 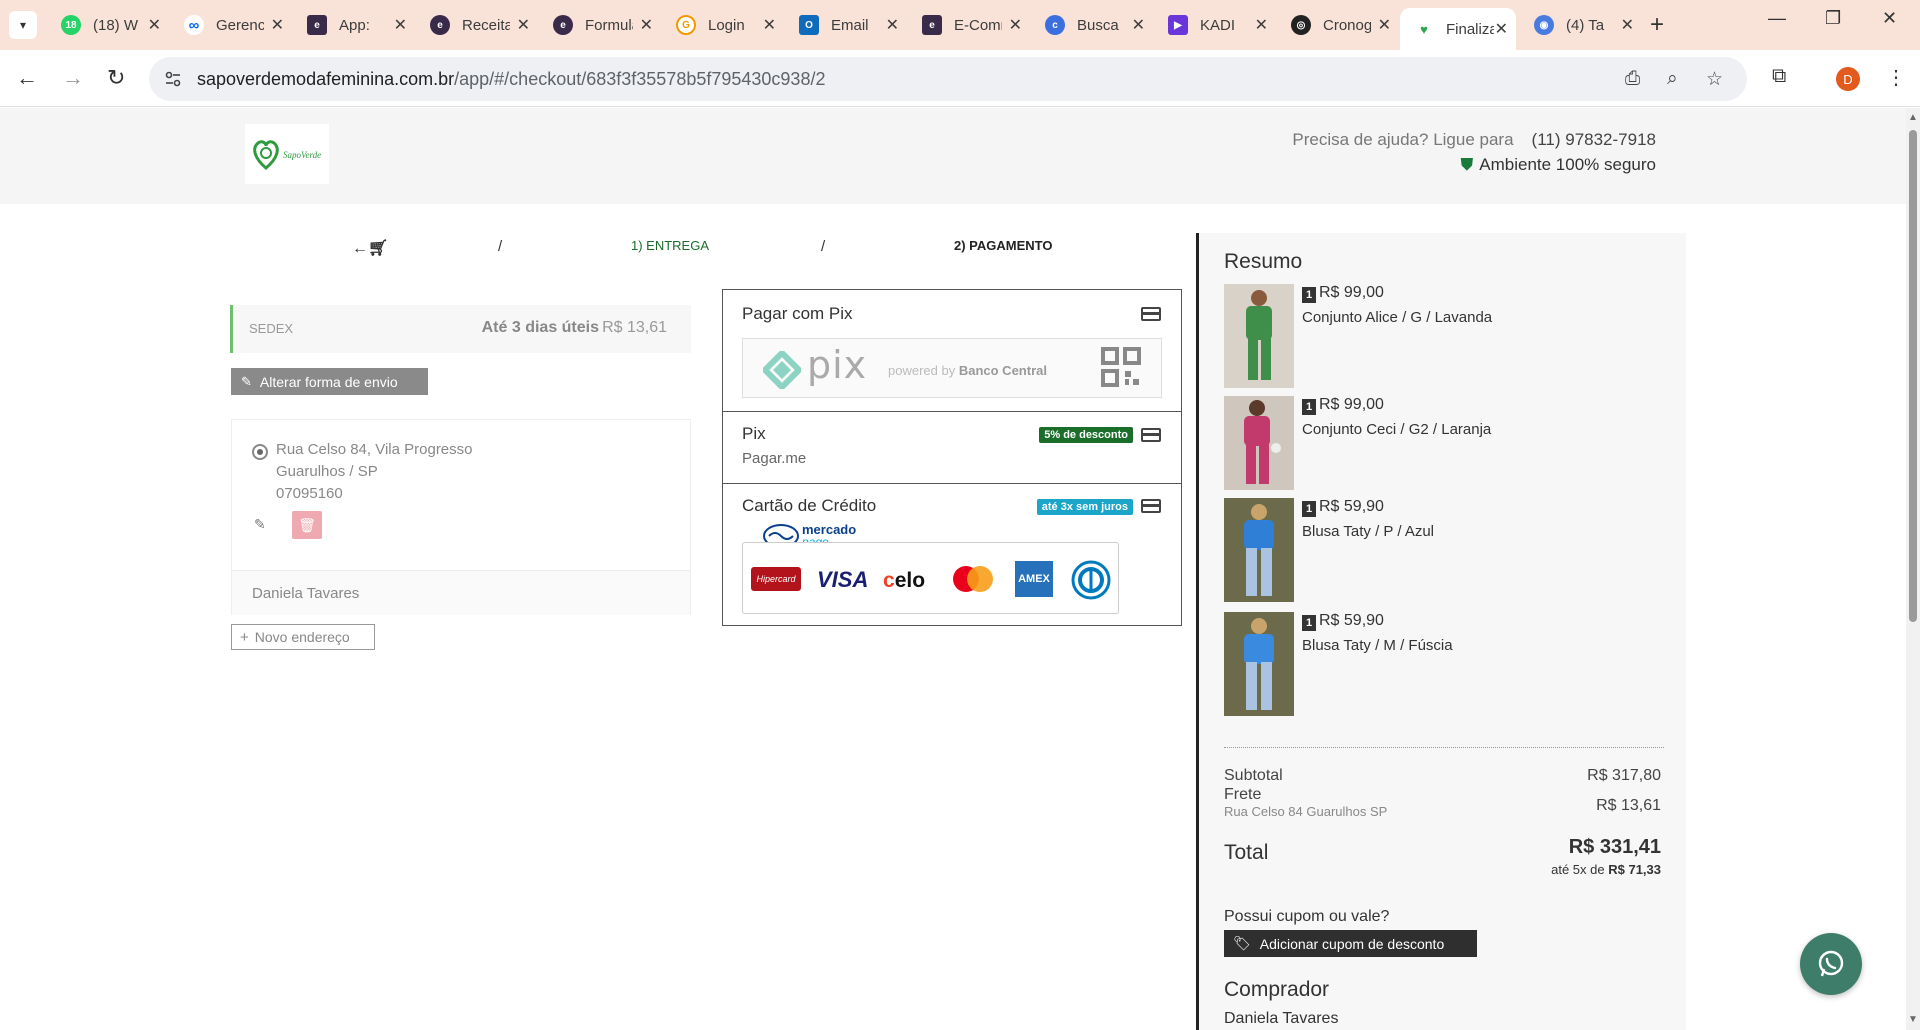 I want to click on qr-code-icon, so click(x=1121, y=367).